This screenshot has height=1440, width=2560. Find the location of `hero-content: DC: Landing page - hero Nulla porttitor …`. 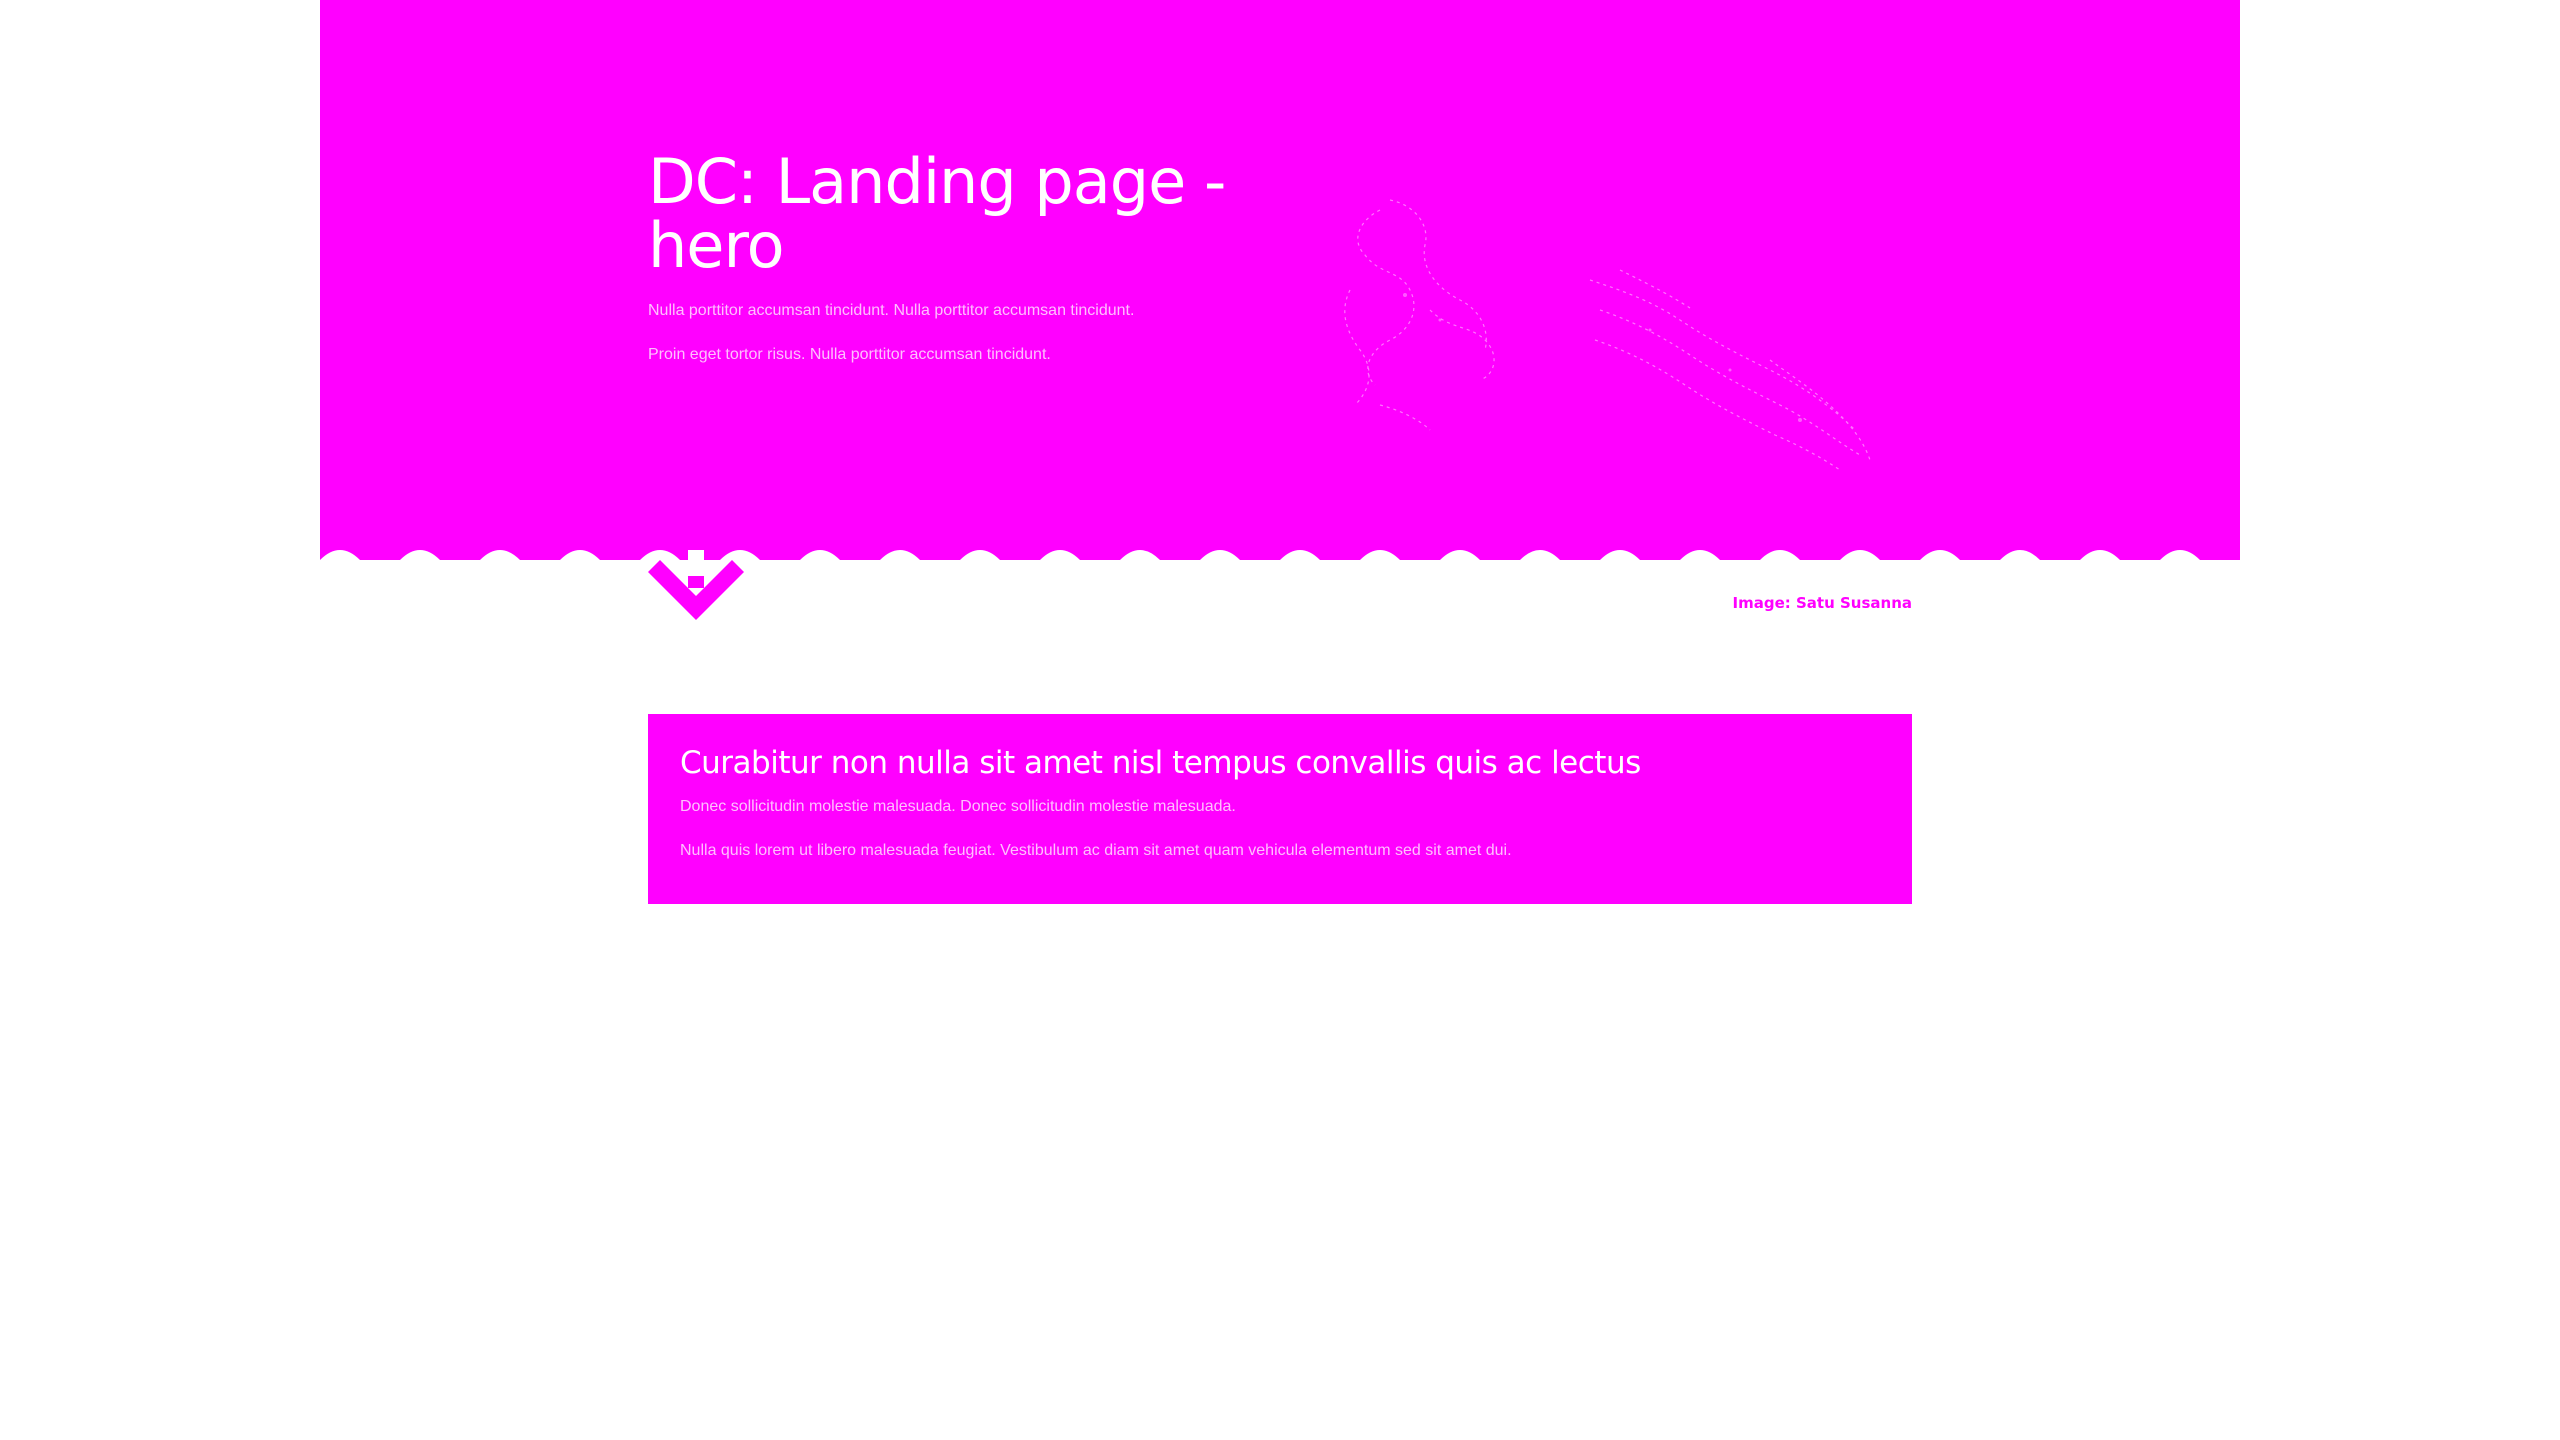

hero-content: DC: Landing page - hero Nulla porttitor … is located at coordinates (948, 258).